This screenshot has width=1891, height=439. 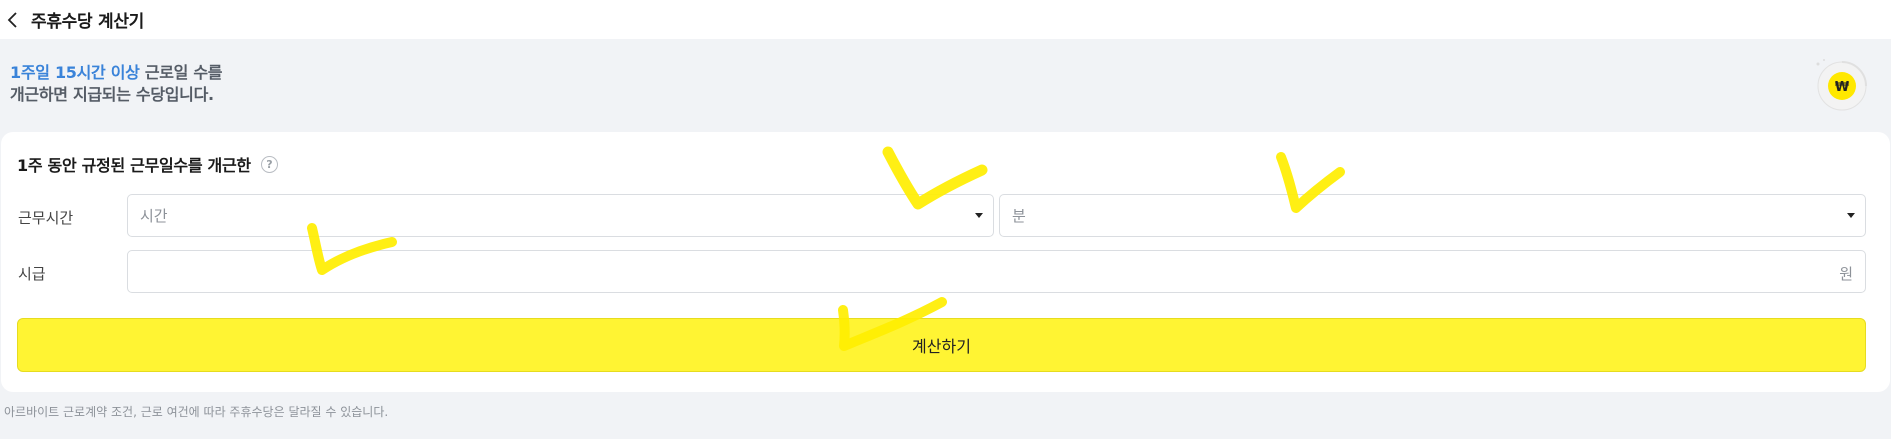 What do you see at coordinates (13, 20) in the screenshot?
I see `chevron-left-icon` at bounding box center [13, 20].